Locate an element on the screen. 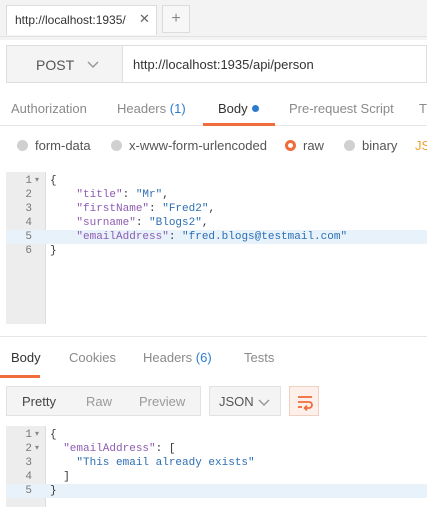 The width and height of the screenshot is (427, 507). response-tab-body: Body is located at coordinates (26, 357).